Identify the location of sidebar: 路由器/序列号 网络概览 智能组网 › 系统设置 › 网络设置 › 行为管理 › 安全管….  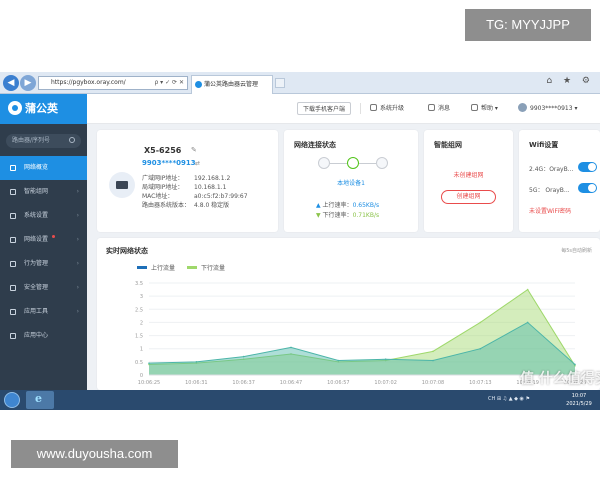
(43, 257).